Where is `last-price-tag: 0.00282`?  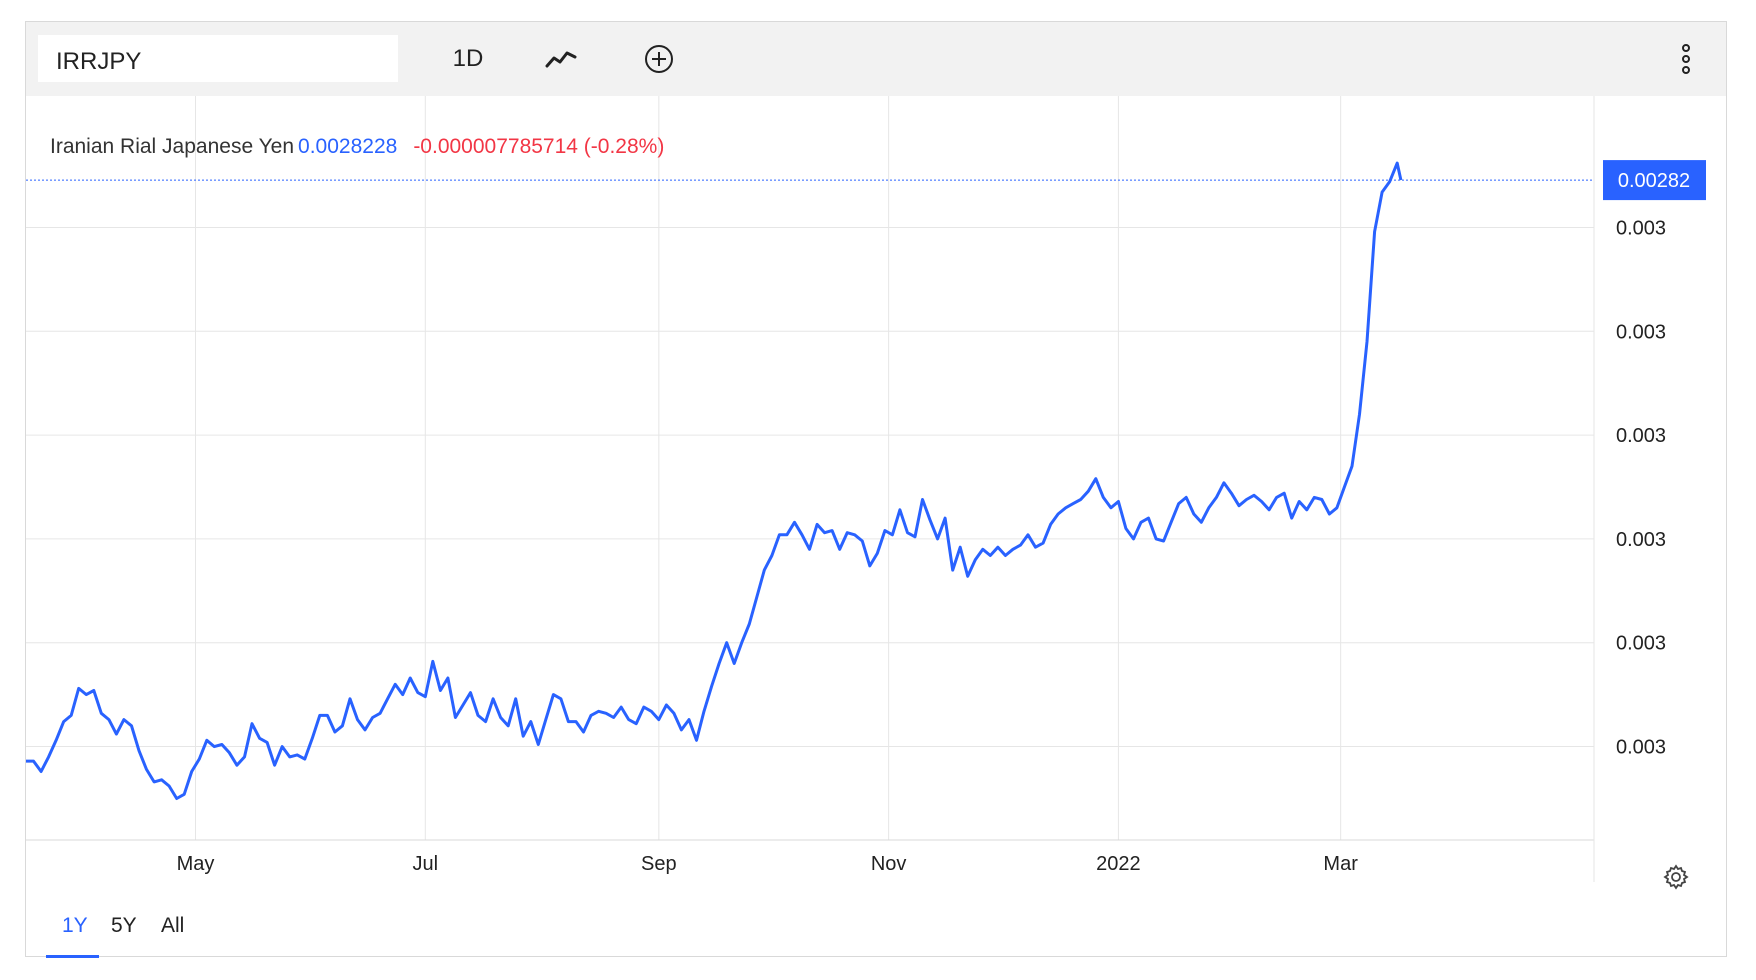
last-price-tag: 0.00282 is located at coordinates (1654, 180).